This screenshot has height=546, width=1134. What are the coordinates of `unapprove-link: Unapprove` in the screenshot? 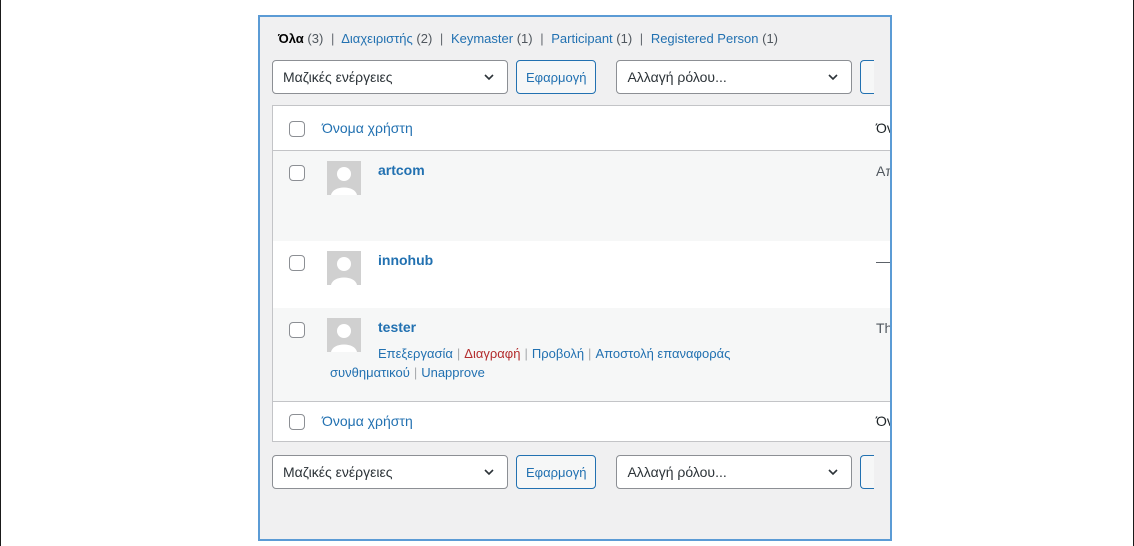 It's located at (453, 372).